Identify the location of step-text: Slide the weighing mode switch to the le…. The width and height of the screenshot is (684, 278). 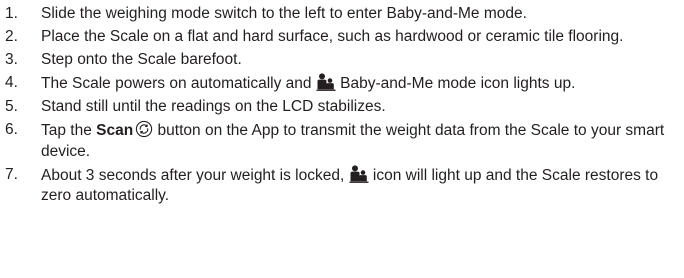
(284, 13).